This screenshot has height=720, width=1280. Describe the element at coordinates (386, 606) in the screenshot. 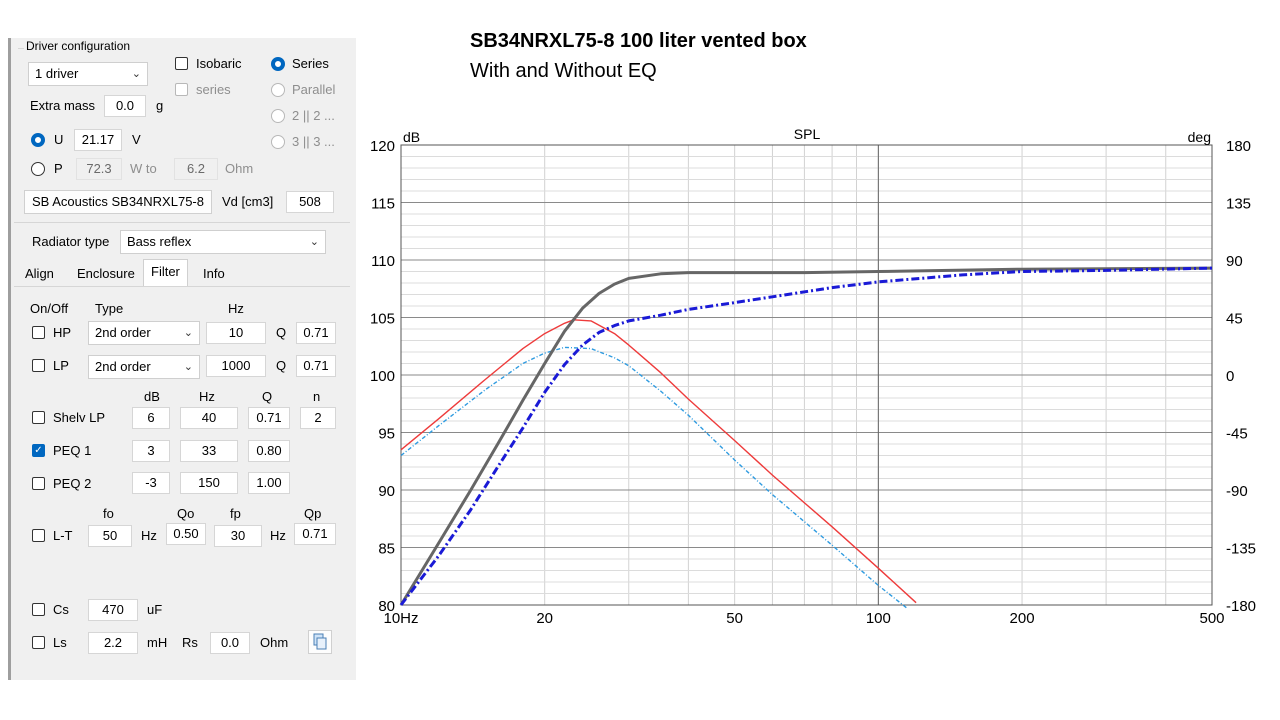

I see `y-tick-label: 80` at that location.